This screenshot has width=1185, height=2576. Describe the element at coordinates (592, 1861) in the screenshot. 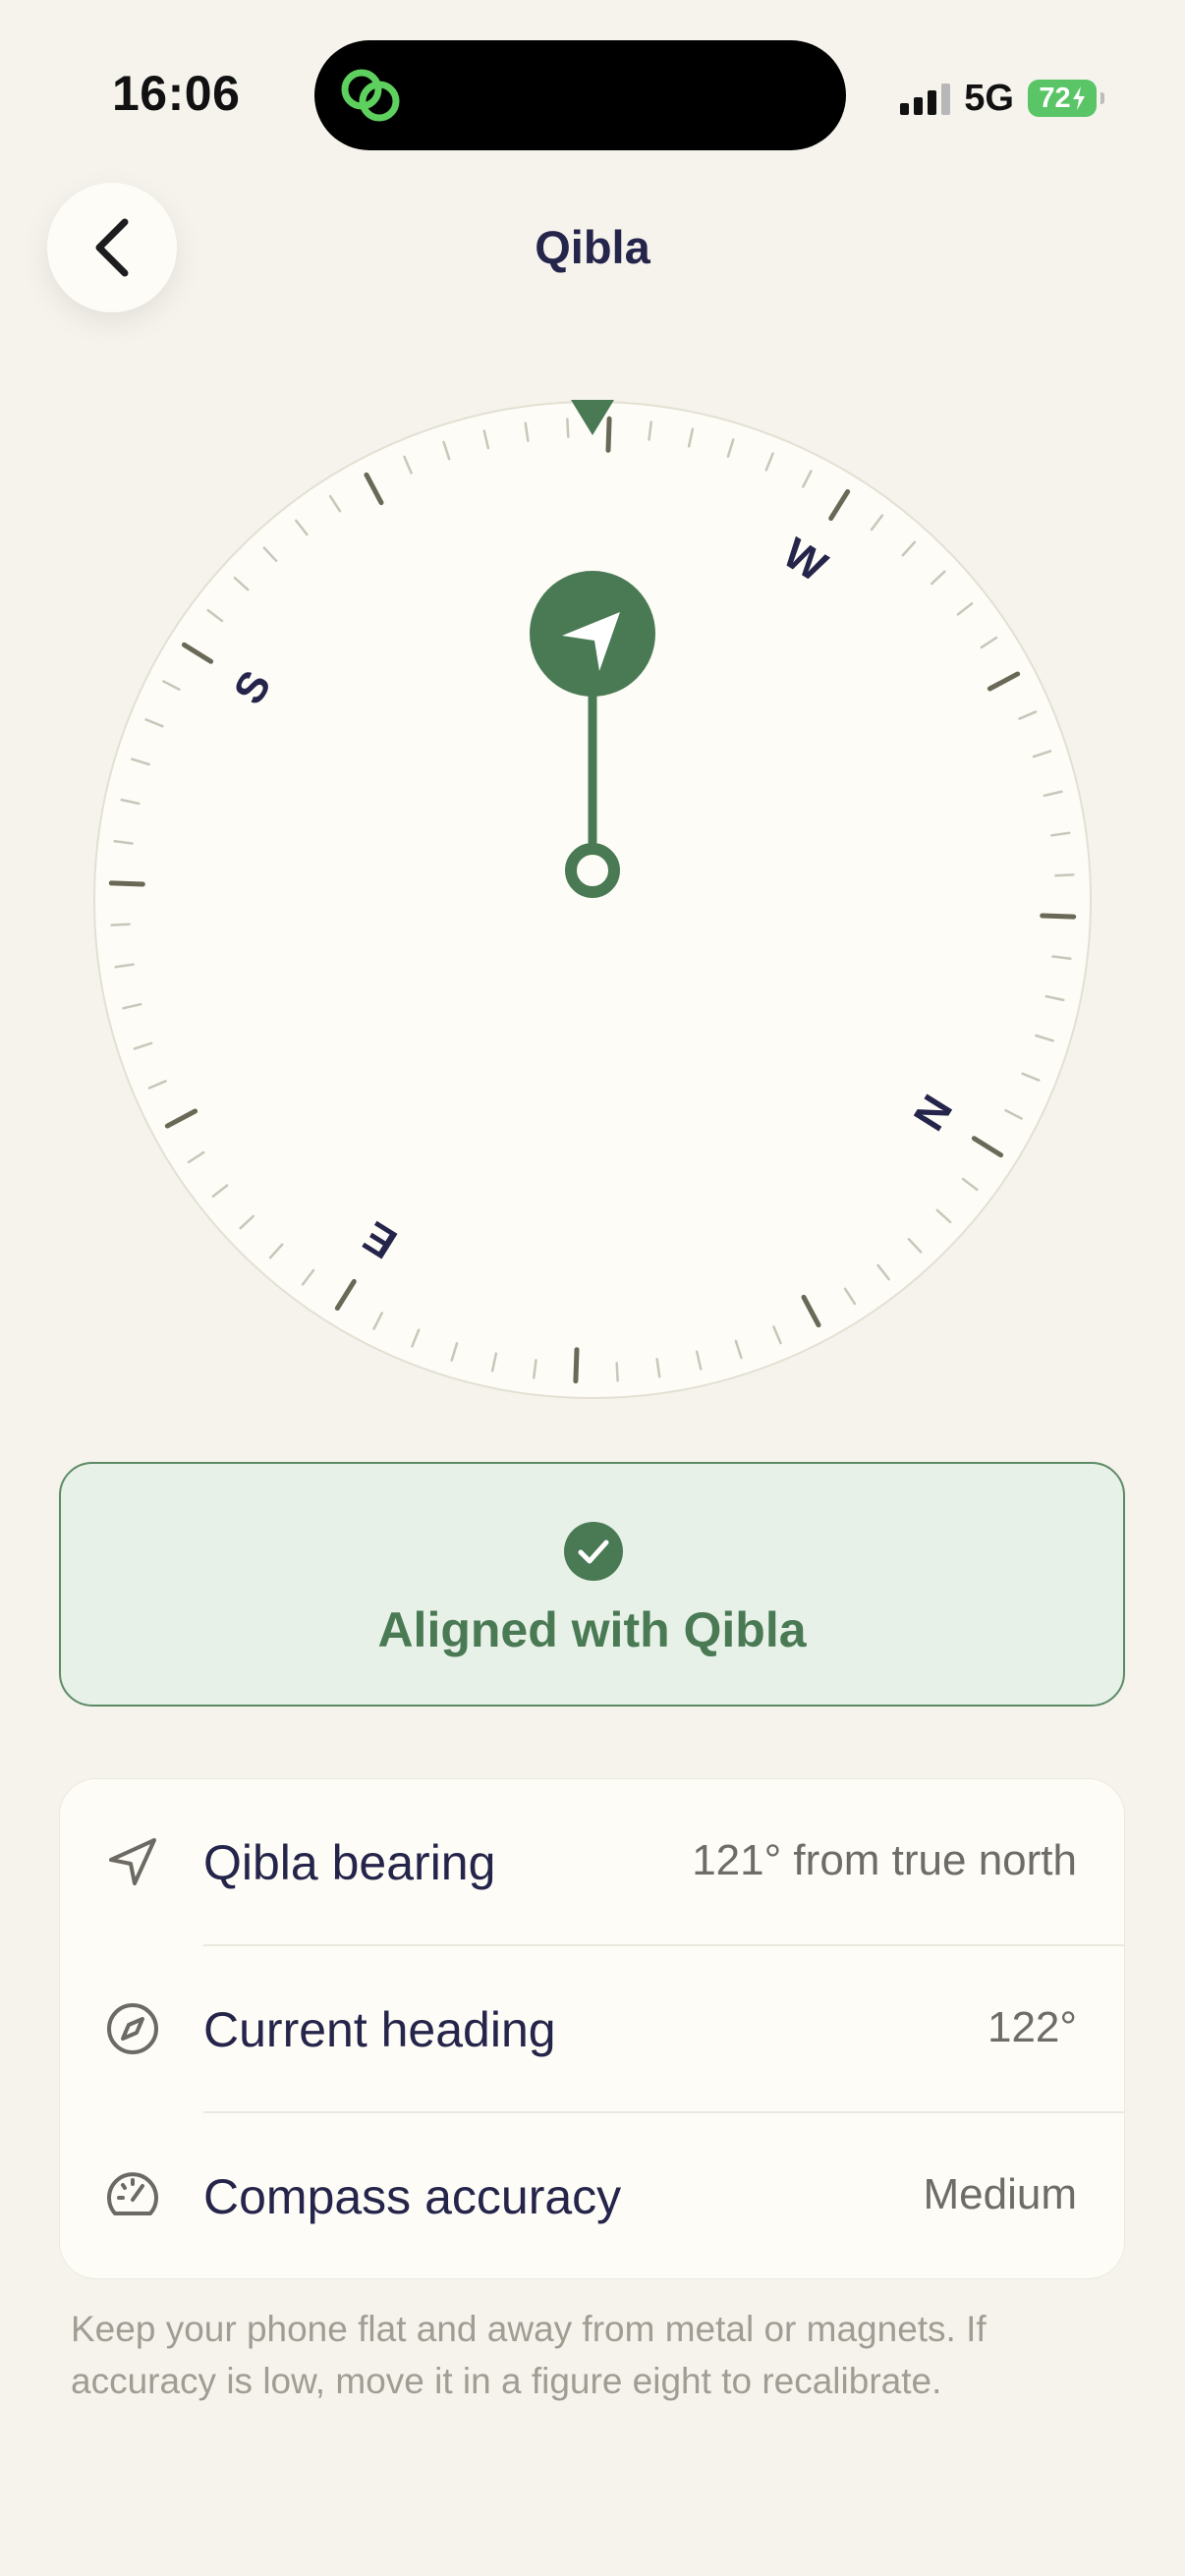

I see `info-row-qibla-bearing: Qibla bearing 121° from true north` at that location.